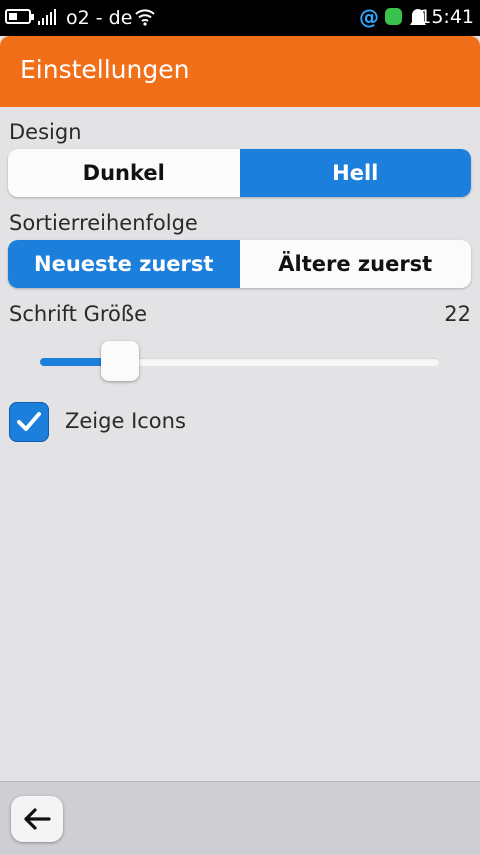 Image resolution: width=480 pixels, height=855 pixels. What do you see at coordinates (19, 16) in the screenshot?
I see `battery-icon` at bounding box center [19, 16].